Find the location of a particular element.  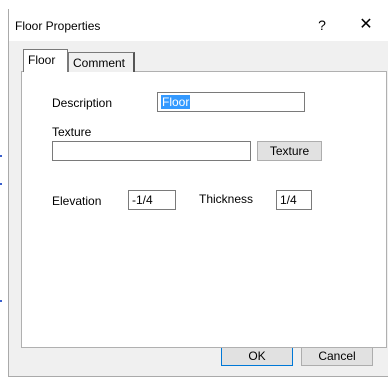

tab-floor: Floor is located at coordinates (45, 60).